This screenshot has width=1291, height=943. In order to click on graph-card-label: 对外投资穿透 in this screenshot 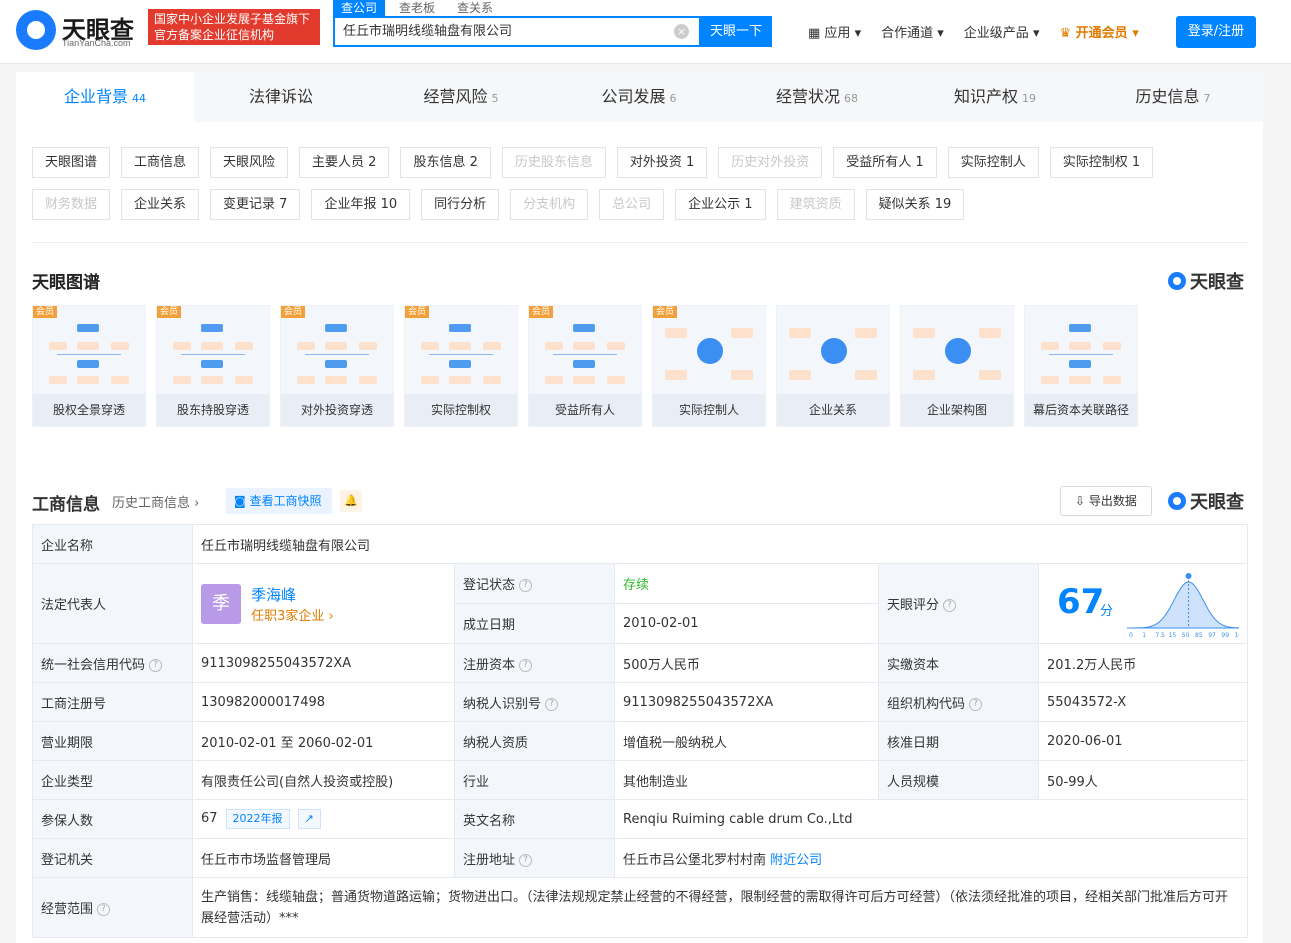, I will do `click(337, 410)`.